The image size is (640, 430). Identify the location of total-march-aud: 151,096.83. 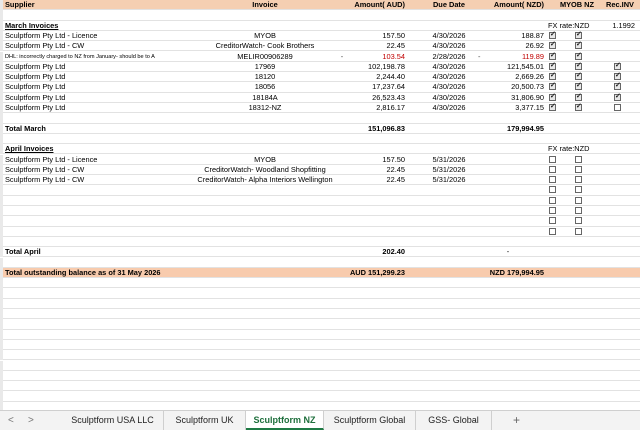
(372, 129).